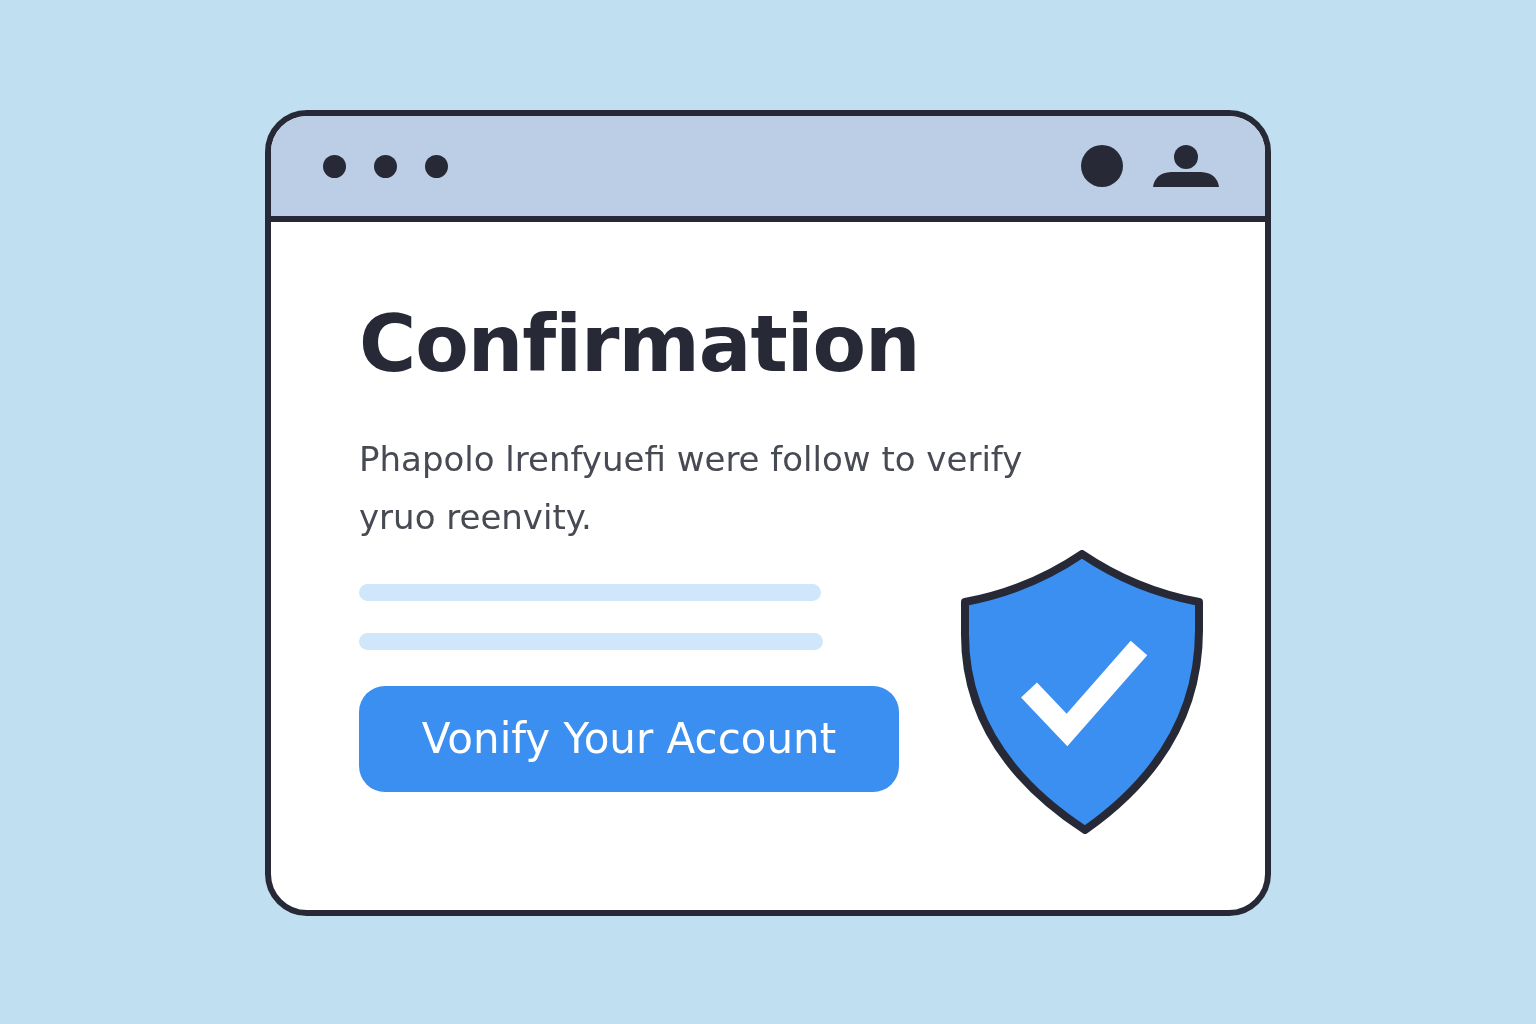  What do you see at coordinates (1082, 692) in the screenshot?
I see `shield-check-icon` at bounding box center [1082, 692].